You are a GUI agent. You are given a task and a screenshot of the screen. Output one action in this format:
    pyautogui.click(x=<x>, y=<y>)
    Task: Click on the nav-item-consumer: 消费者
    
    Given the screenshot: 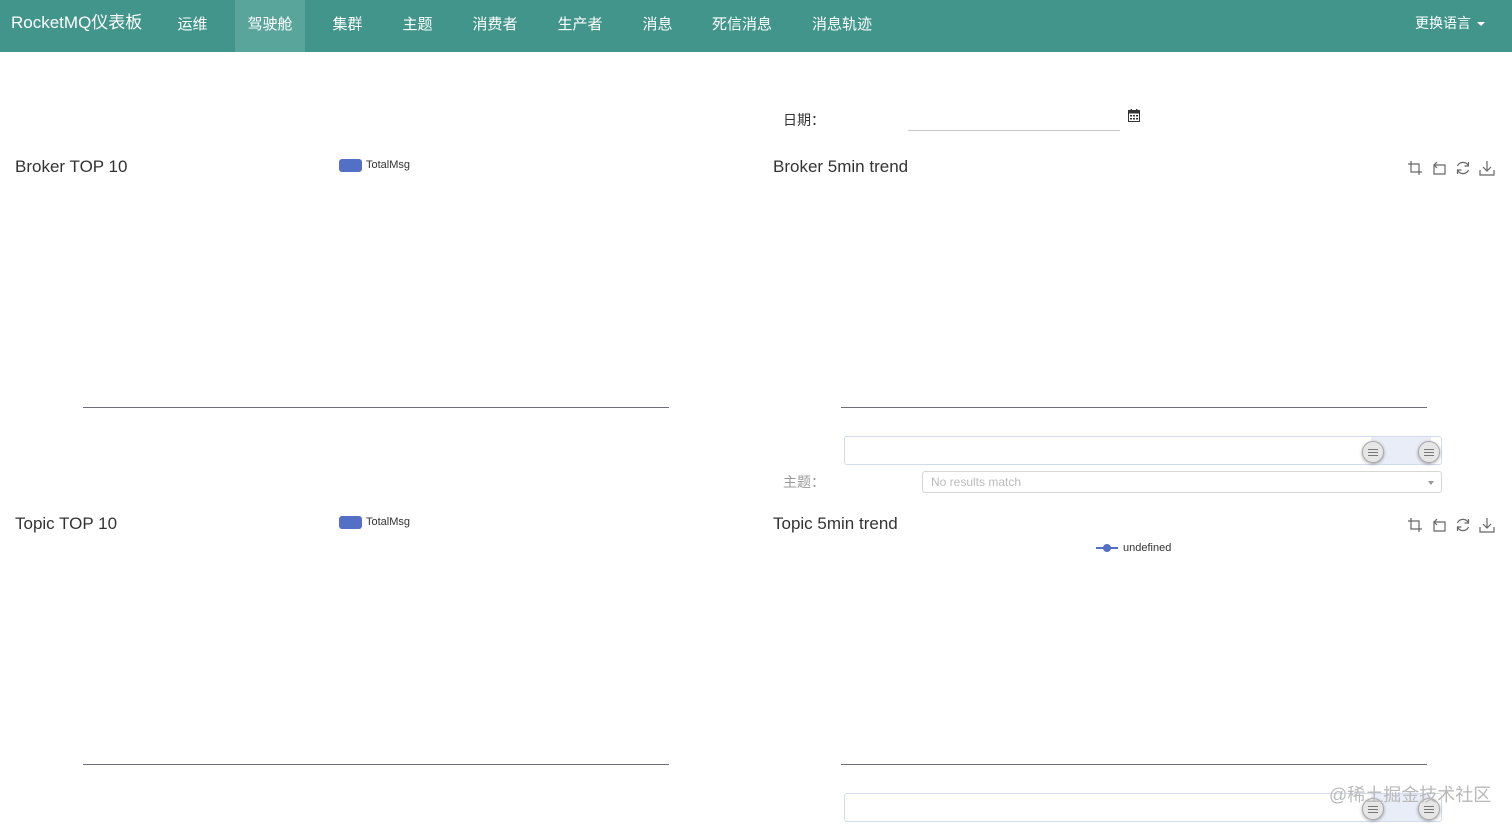 What is the action you would take?
    pyautogui.click(x=495, y=26)
    